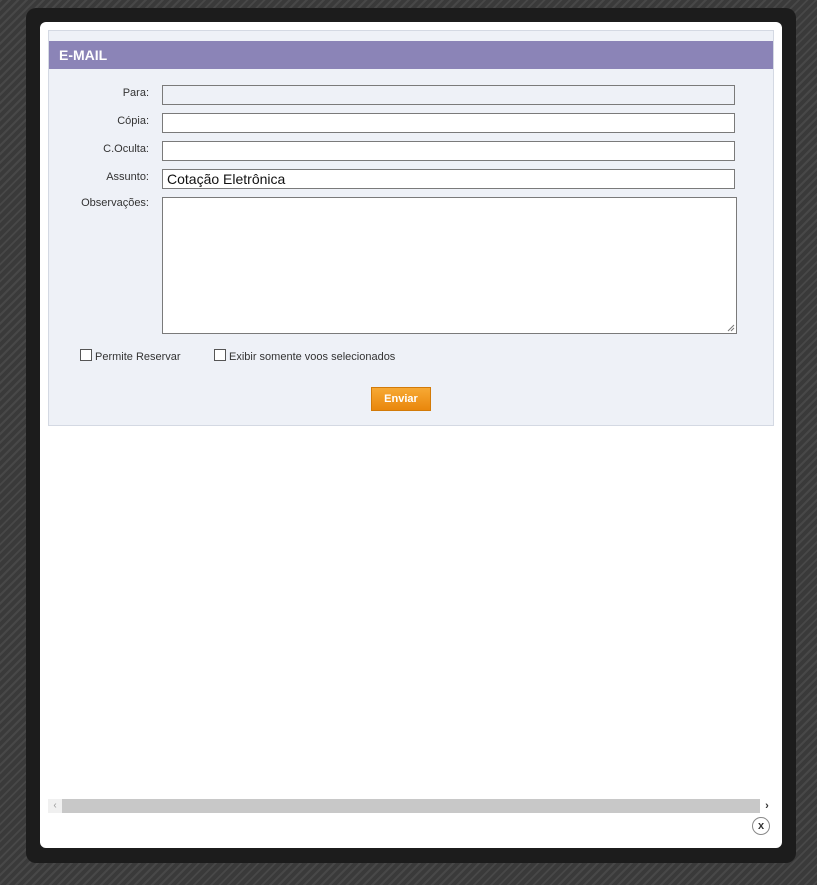 The height and width of the screenshot is (885, 817). What do you see at coordinates (138, 357) in the screenshot?
I see `permite-reservar-label: Permite Reservar` at bounding box center [138, 357].